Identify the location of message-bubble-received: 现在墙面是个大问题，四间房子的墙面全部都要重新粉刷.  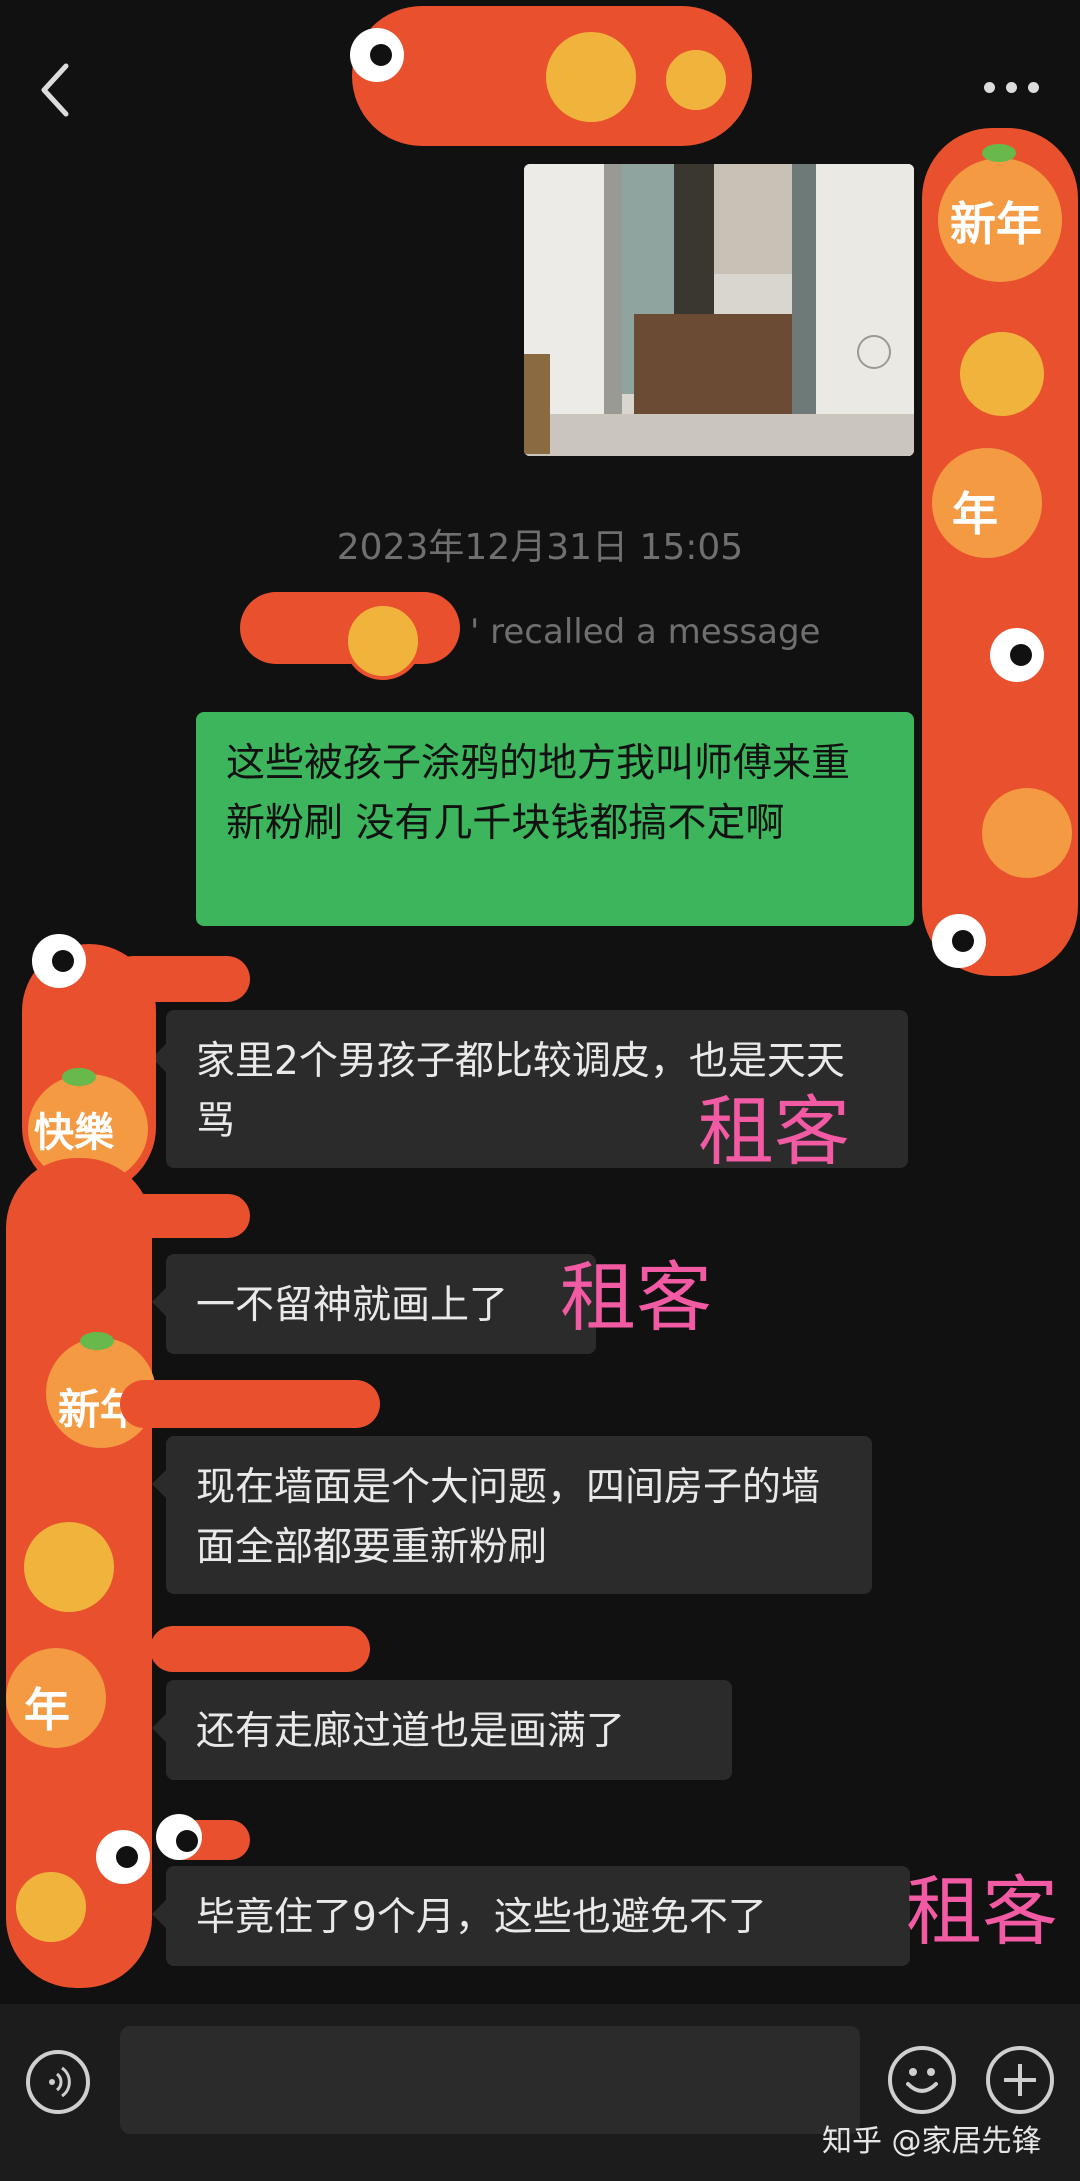
(512, 1515).